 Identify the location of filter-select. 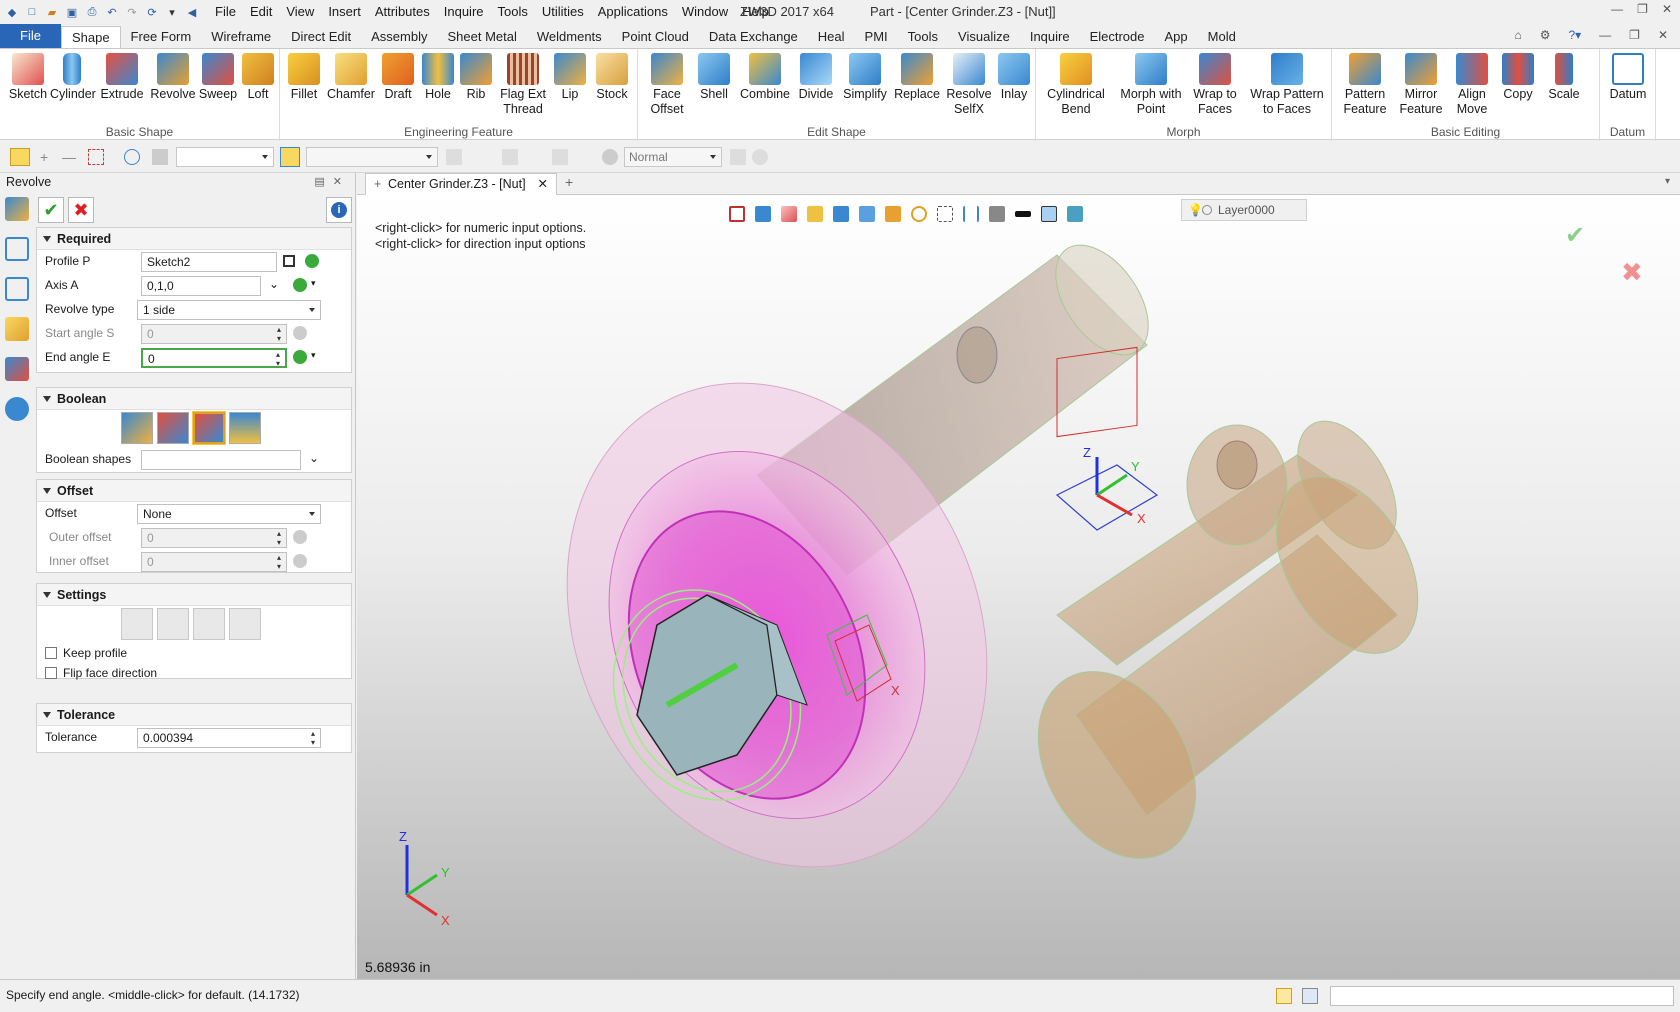
(225, 157).